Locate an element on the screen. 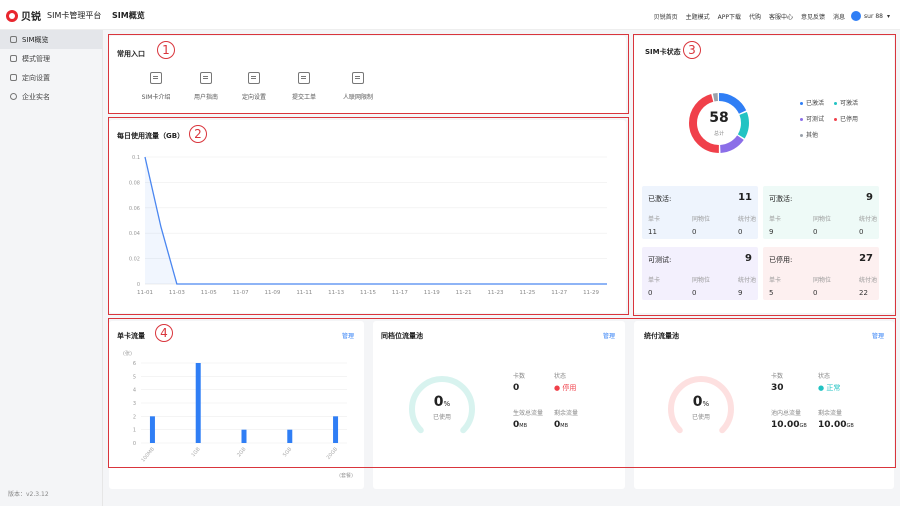 This screenshot has width=900, height=506. nav-feedback-link: 意见反馈 is located at coordinates (813, 16).